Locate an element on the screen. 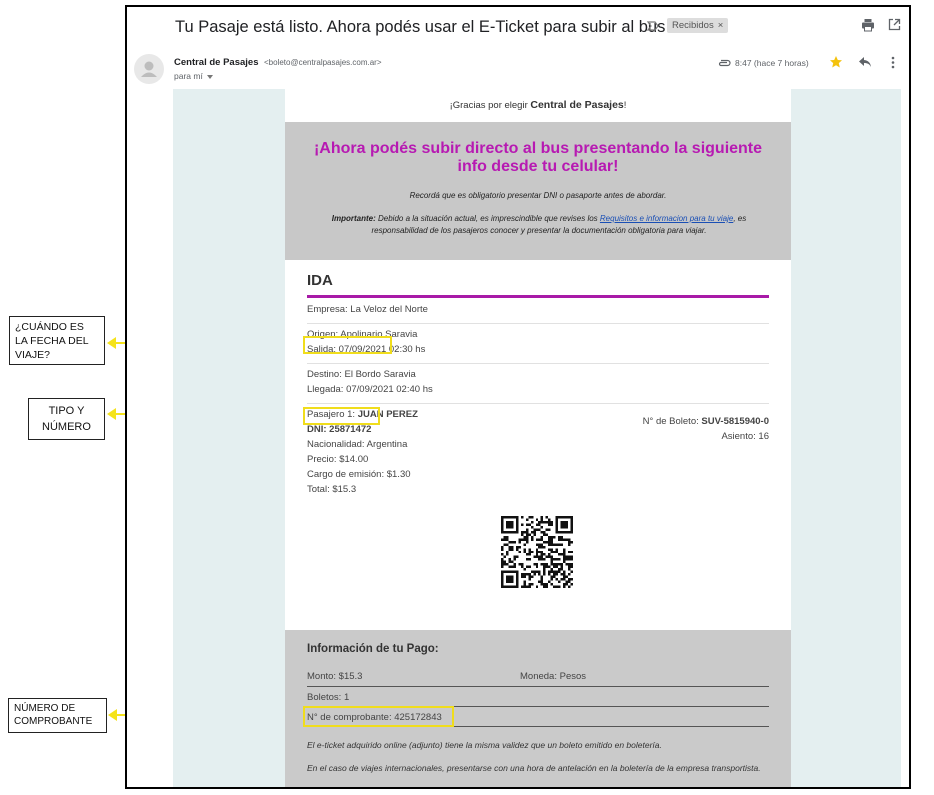  inbox-label-chip: Recibidos × is located at coordinates (698, 25).